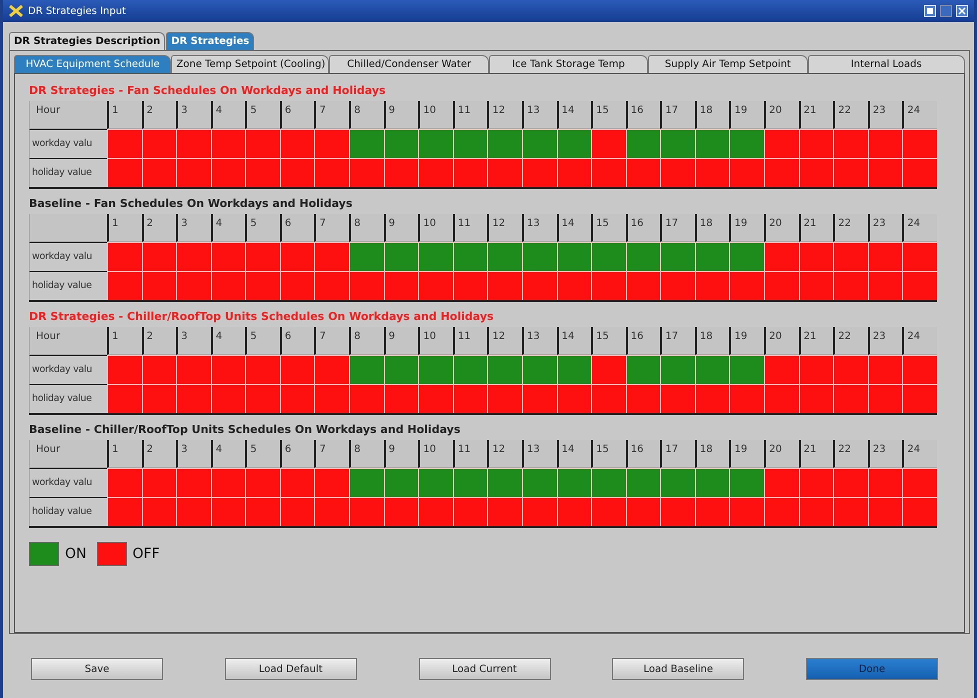 This screenshot has width=977, height=698. I want to click on maximize-icon, so click(946, 11).